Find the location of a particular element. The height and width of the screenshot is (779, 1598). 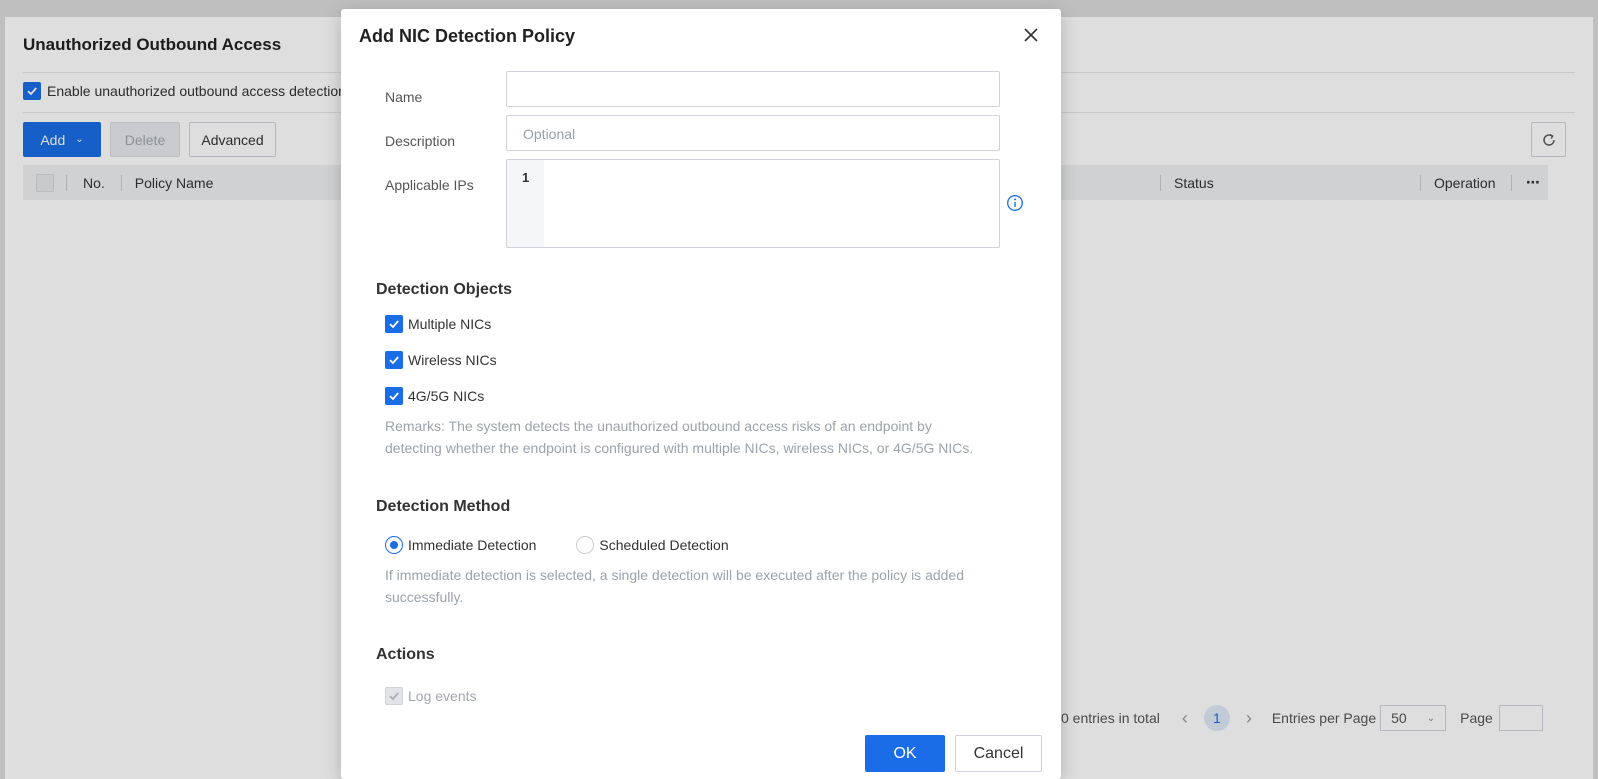

name-input is located at coordinates (753, 89).